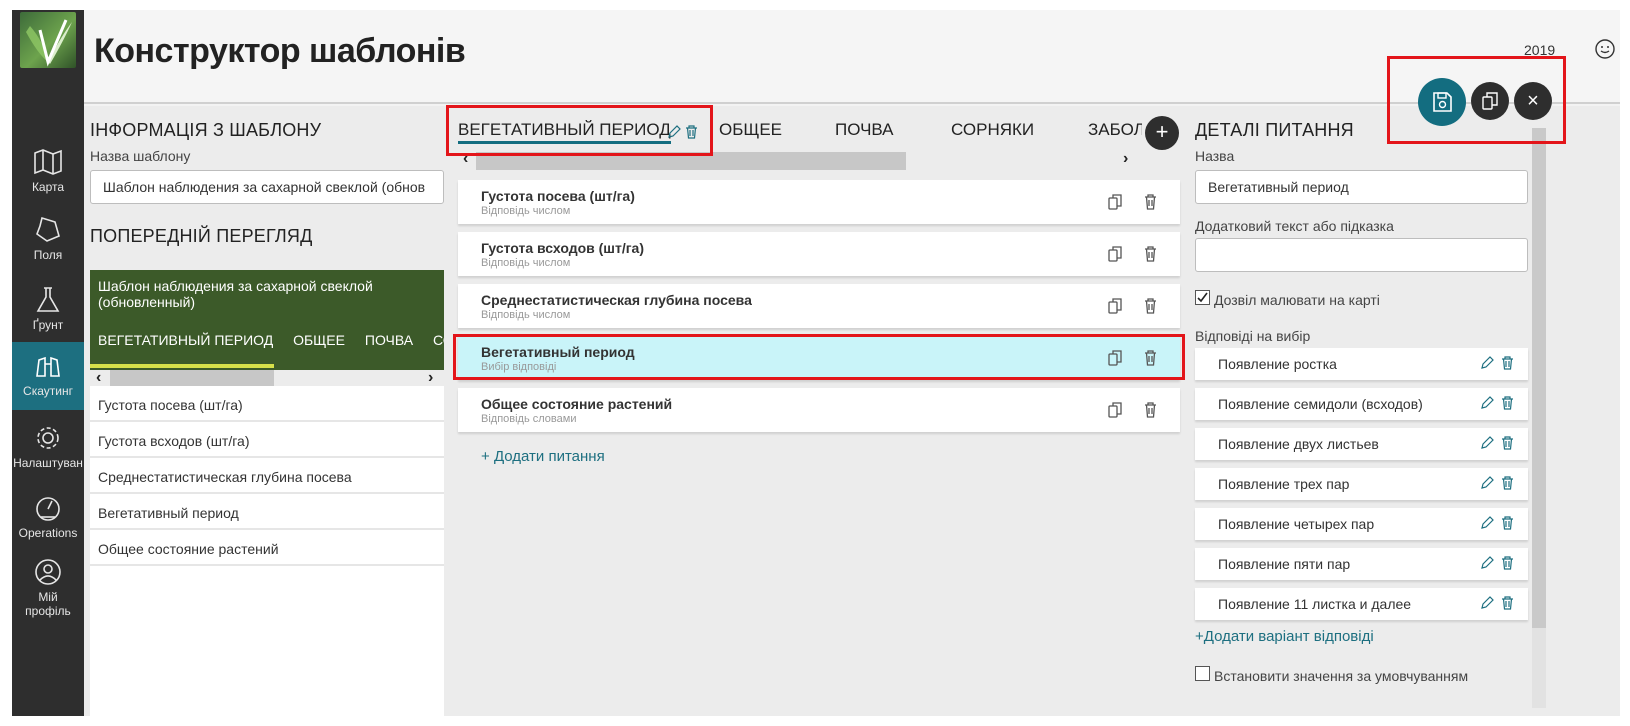 The image size is (1630, 726). Describe the element at coordinates (1361, 255) in the screenshot. I see `hint-input` at that location.